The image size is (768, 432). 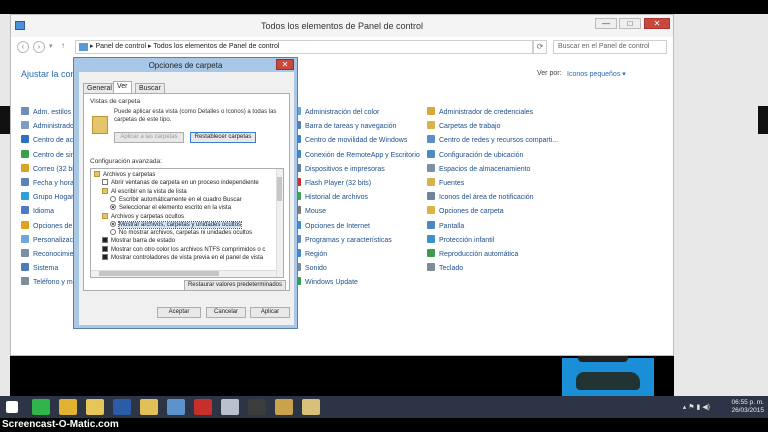 I want to click on control-panel-item: Sistema, so click(x=39, y=269).